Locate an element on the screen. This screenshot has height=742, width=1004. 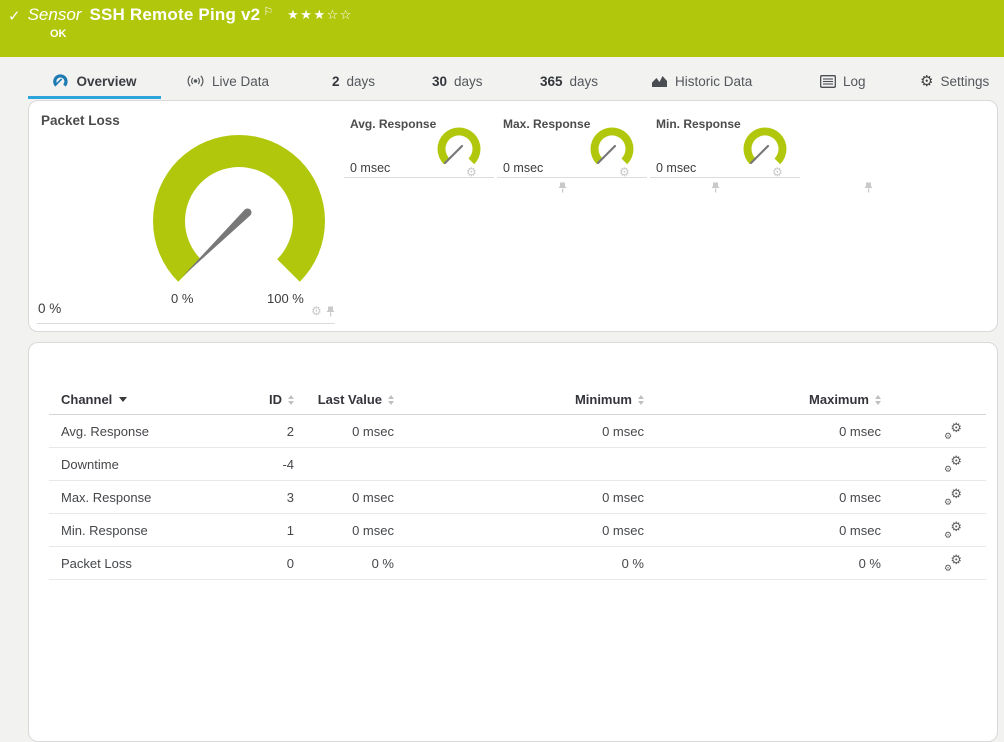
table-row: Avg. Response 2 0 msec 0 msec 0 msec ⚙ ⚙ is located at coordinates (517, 431).